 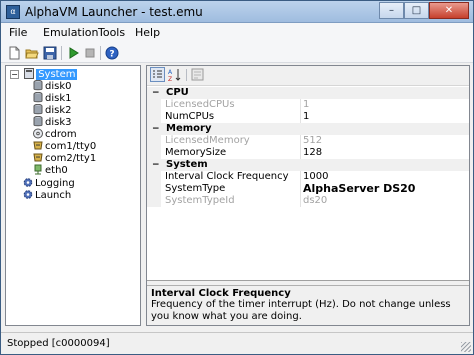 What do you see at coordinates (312, 153) in the screenshot?
I see `property-value: 128` at bounding box center [312, 153].